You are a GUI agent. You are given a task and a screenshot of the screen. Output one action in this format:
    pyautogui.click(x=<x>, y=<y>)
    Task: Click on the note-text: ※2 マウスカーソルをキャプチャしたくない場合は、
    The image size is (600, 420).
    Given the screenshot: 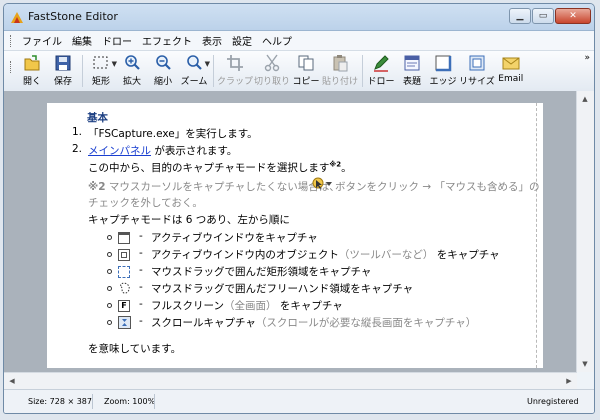 What is the action you would take?
    pyautogui.click(x=214, y=187)
    